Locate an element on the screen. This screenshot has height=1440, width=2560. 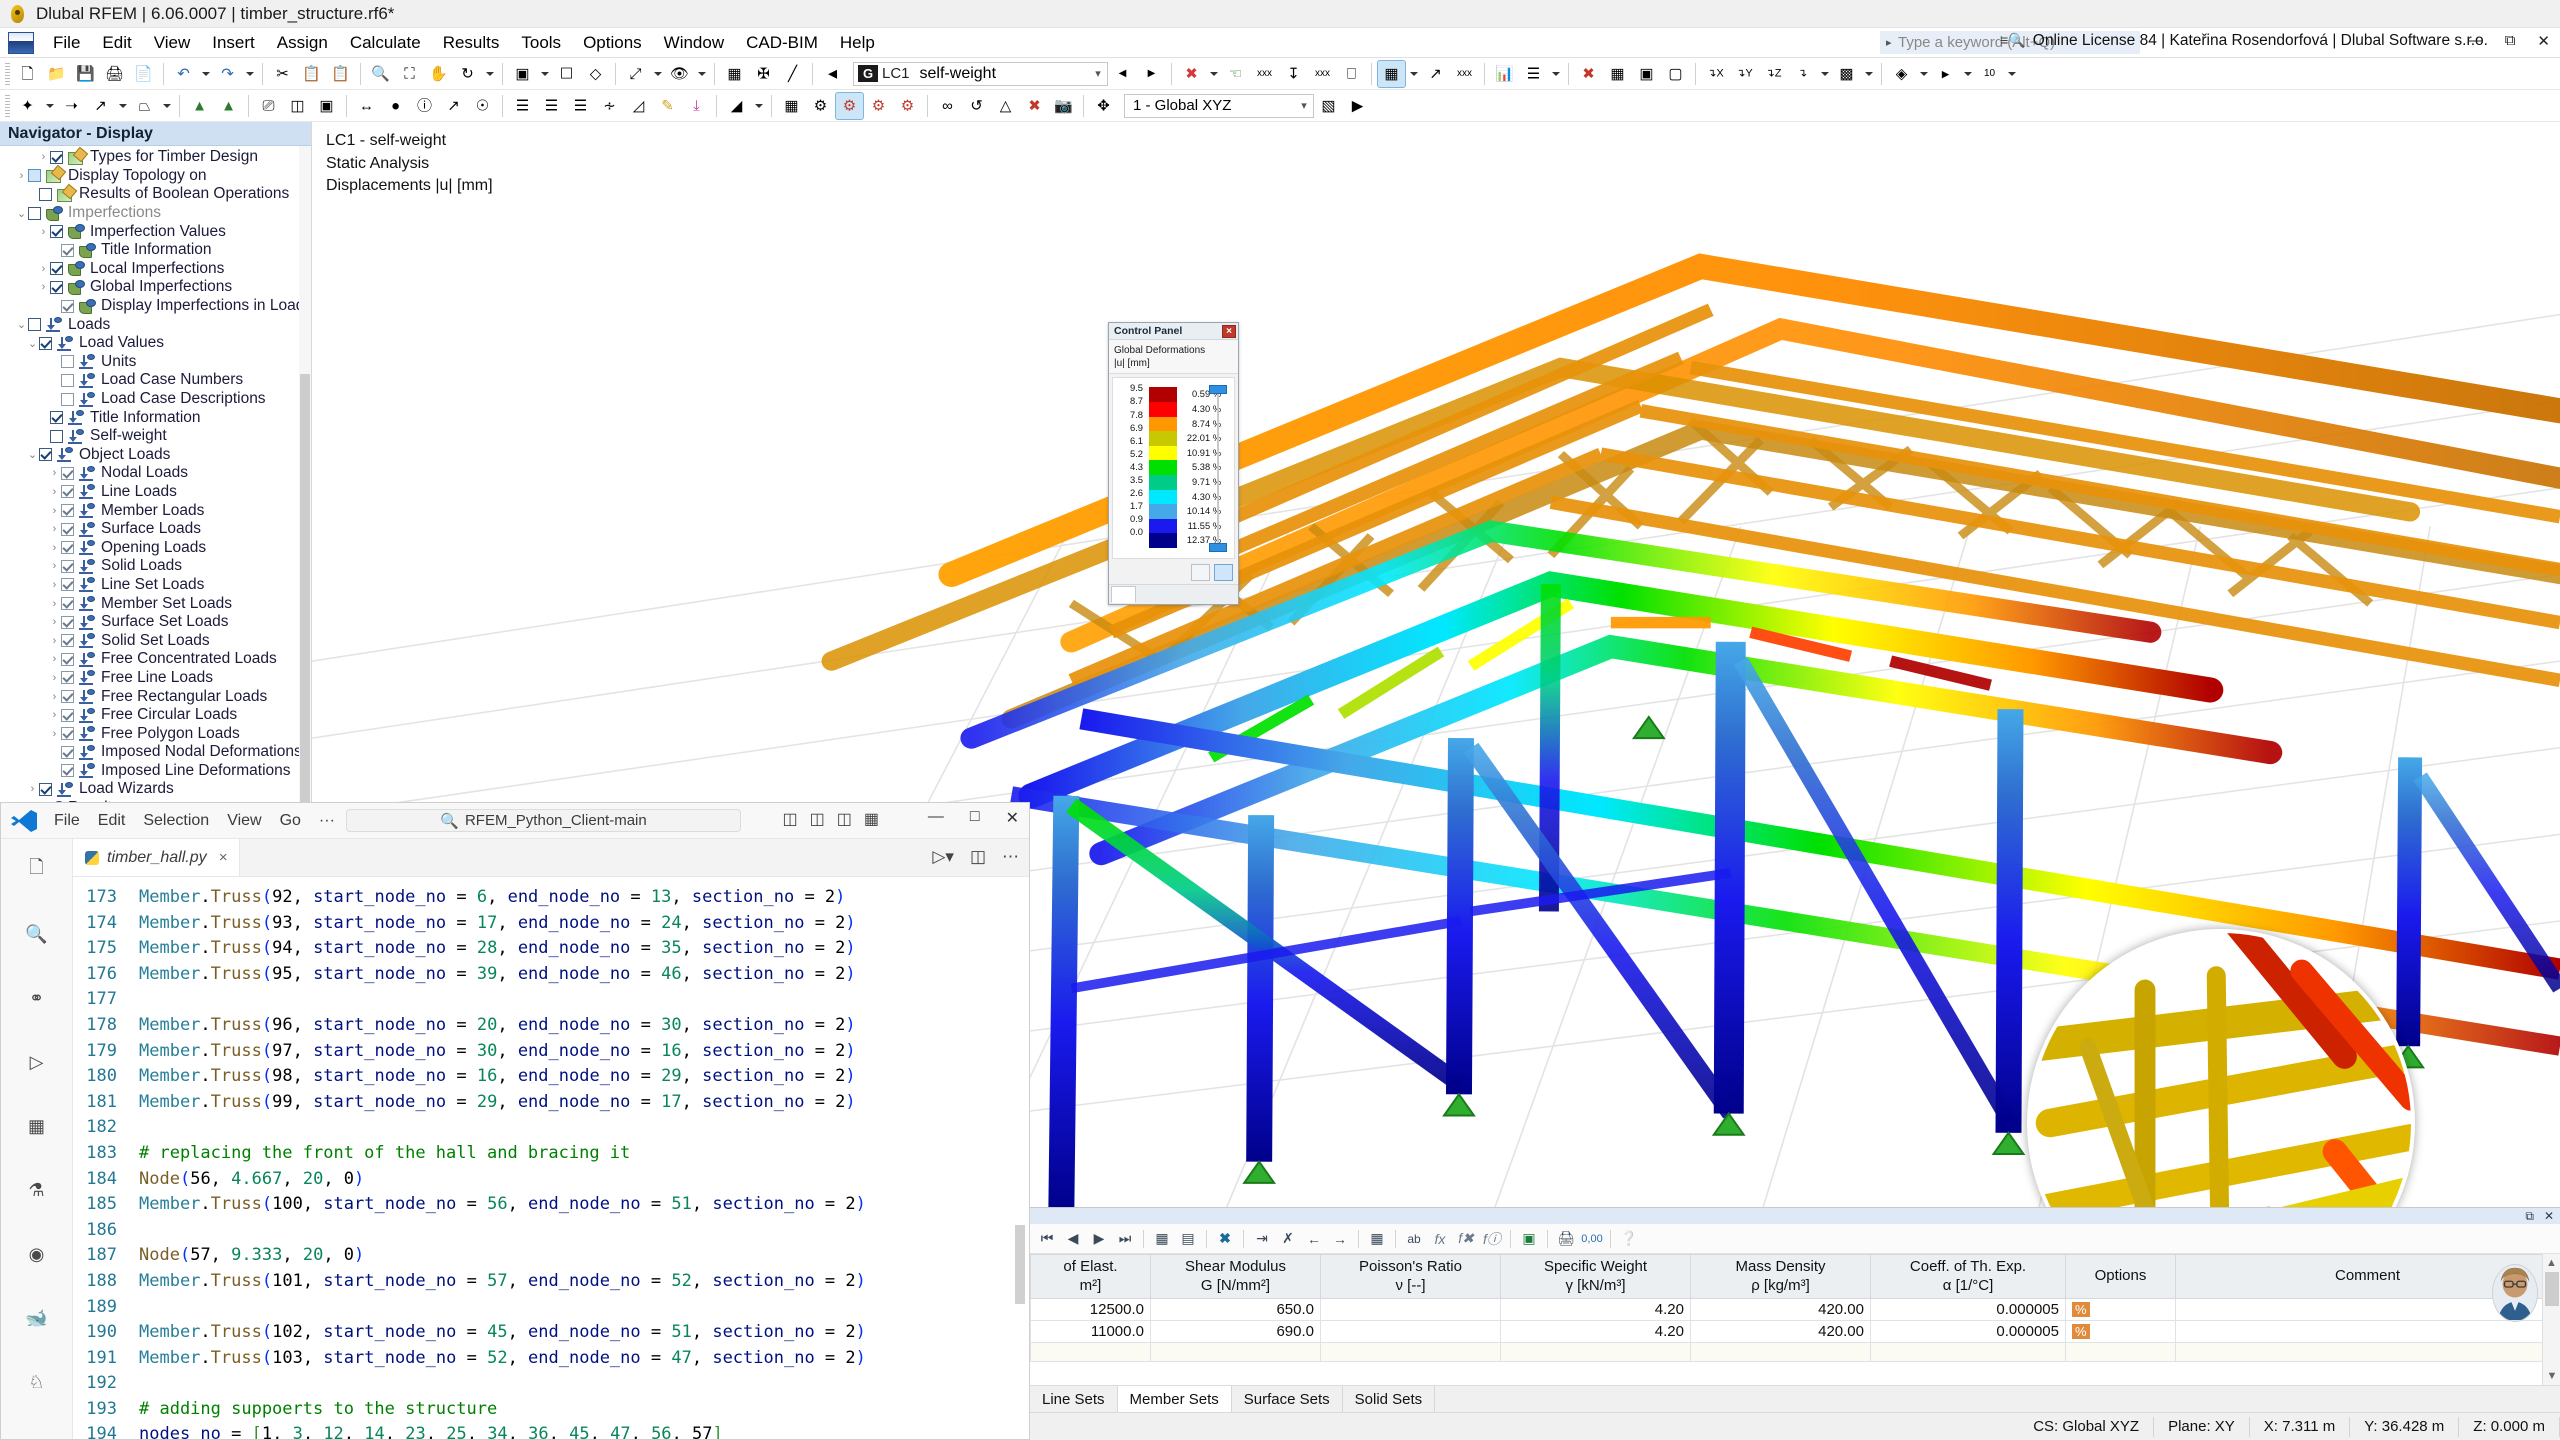
table-column-header: Poisson's Ratio ν [--] is located at coordinates (1410, 1276).